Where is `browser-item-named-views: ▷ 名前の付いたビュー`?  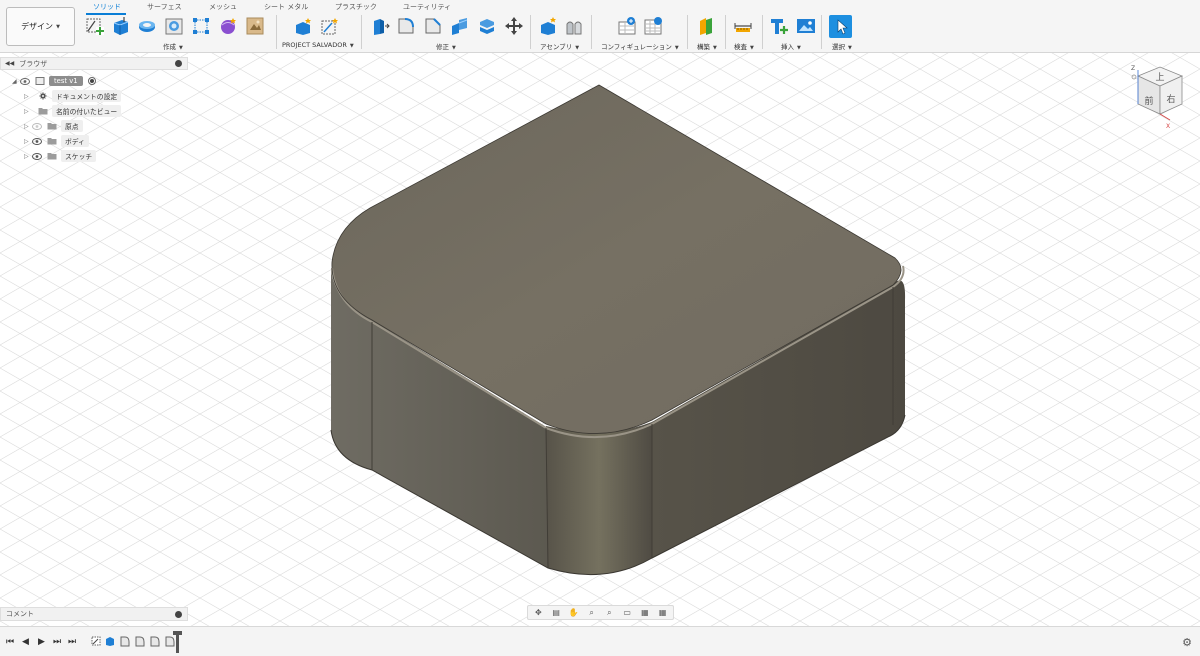
browser-item-named-views: ▷ 名前の付いたビュー is located at coordinates (73, 111).